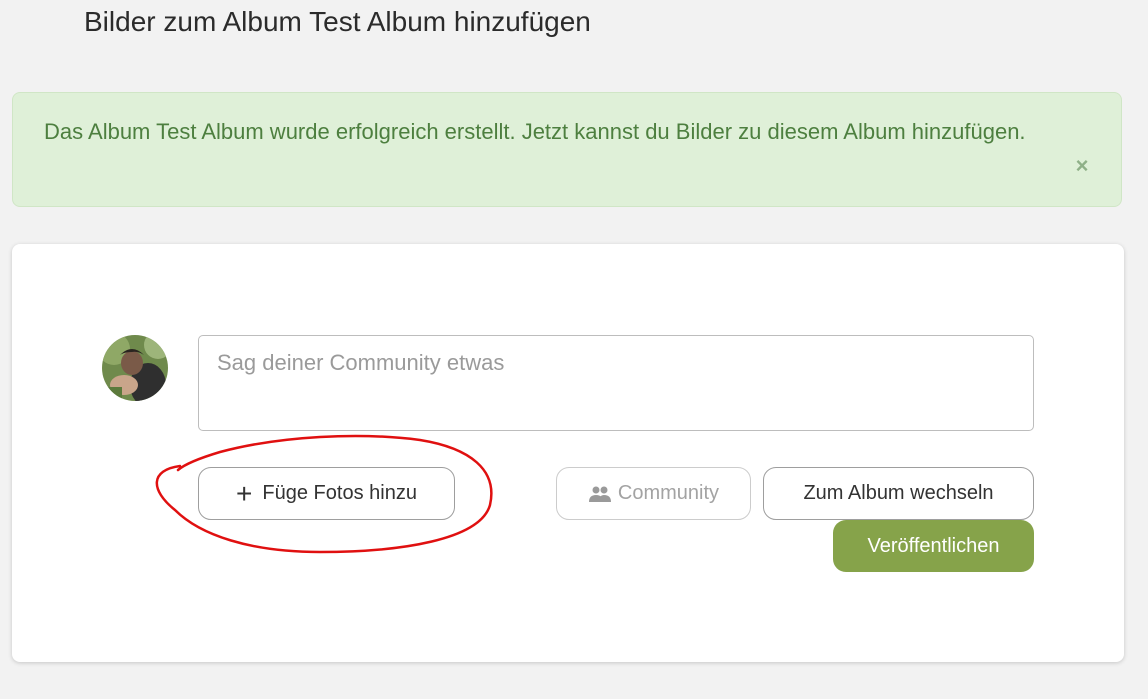 The image size is (1148, 699). What do you see at coordinates (339, 493) in the screenshot?
I see `add-photos-label: Füge Fotos hinzu` at bounding box center [339, 493].